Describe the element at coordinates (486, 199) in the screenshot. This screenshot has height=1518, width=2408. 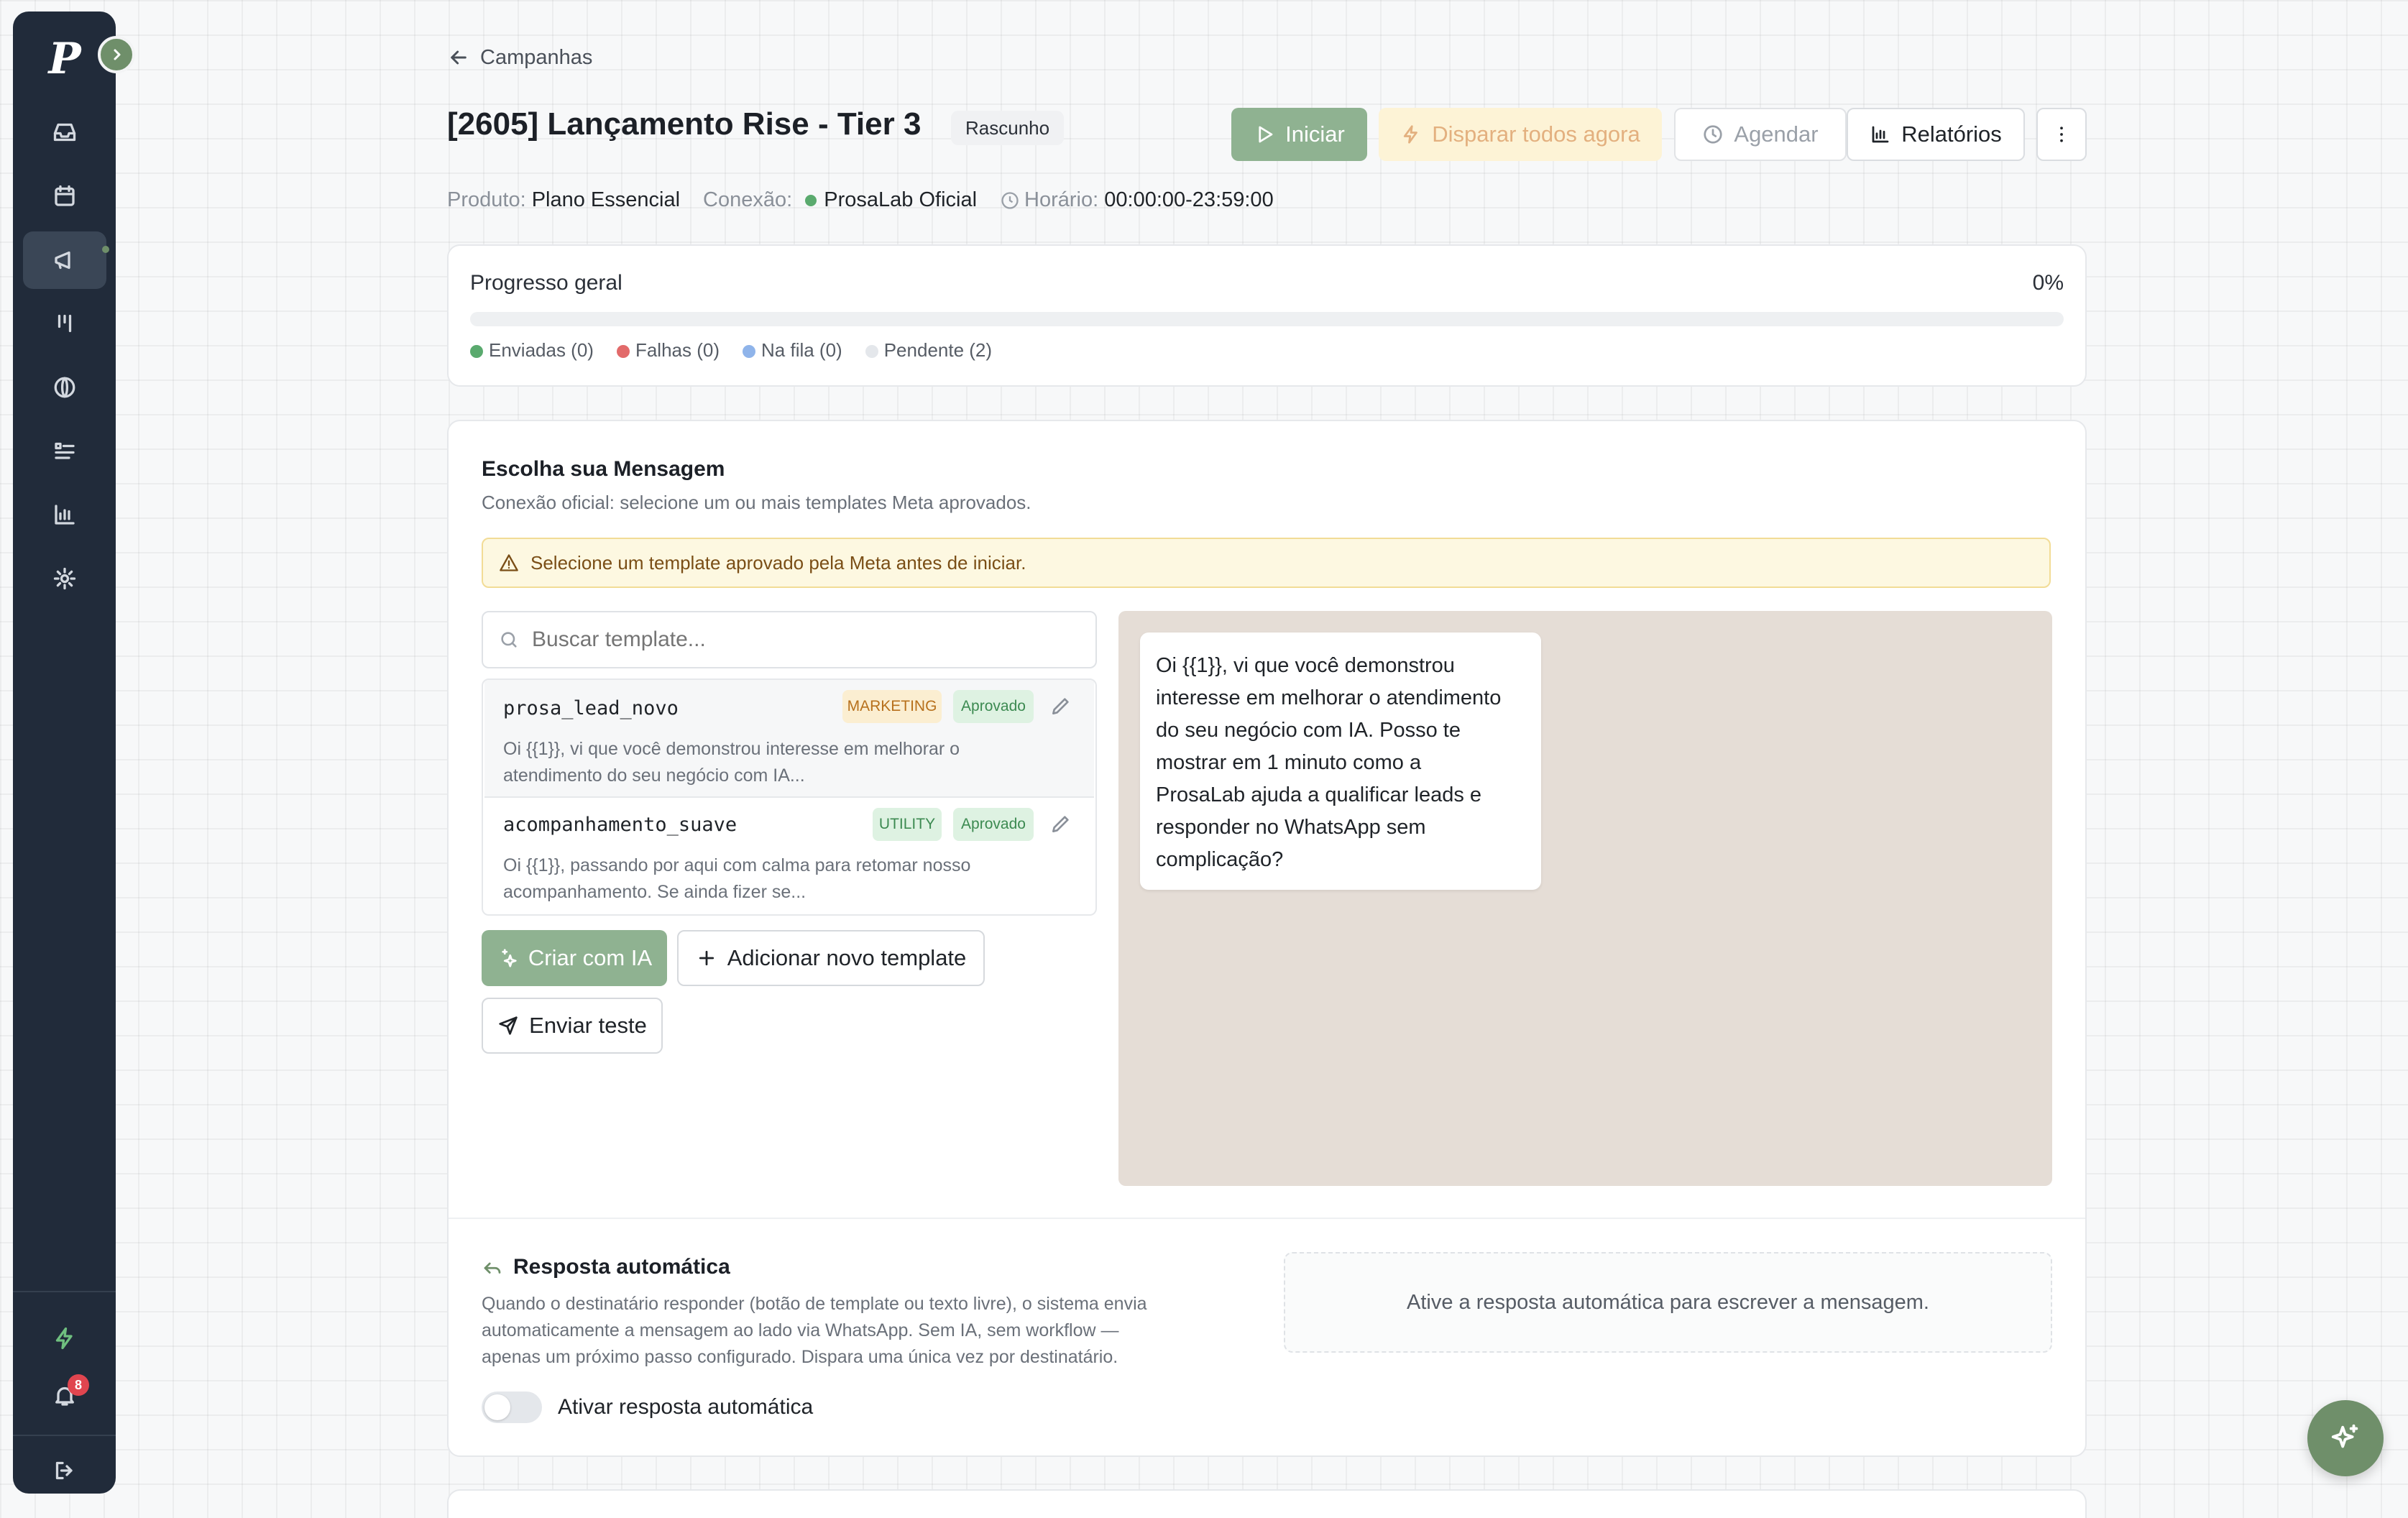
I see `product-label: Produto:` at that location.